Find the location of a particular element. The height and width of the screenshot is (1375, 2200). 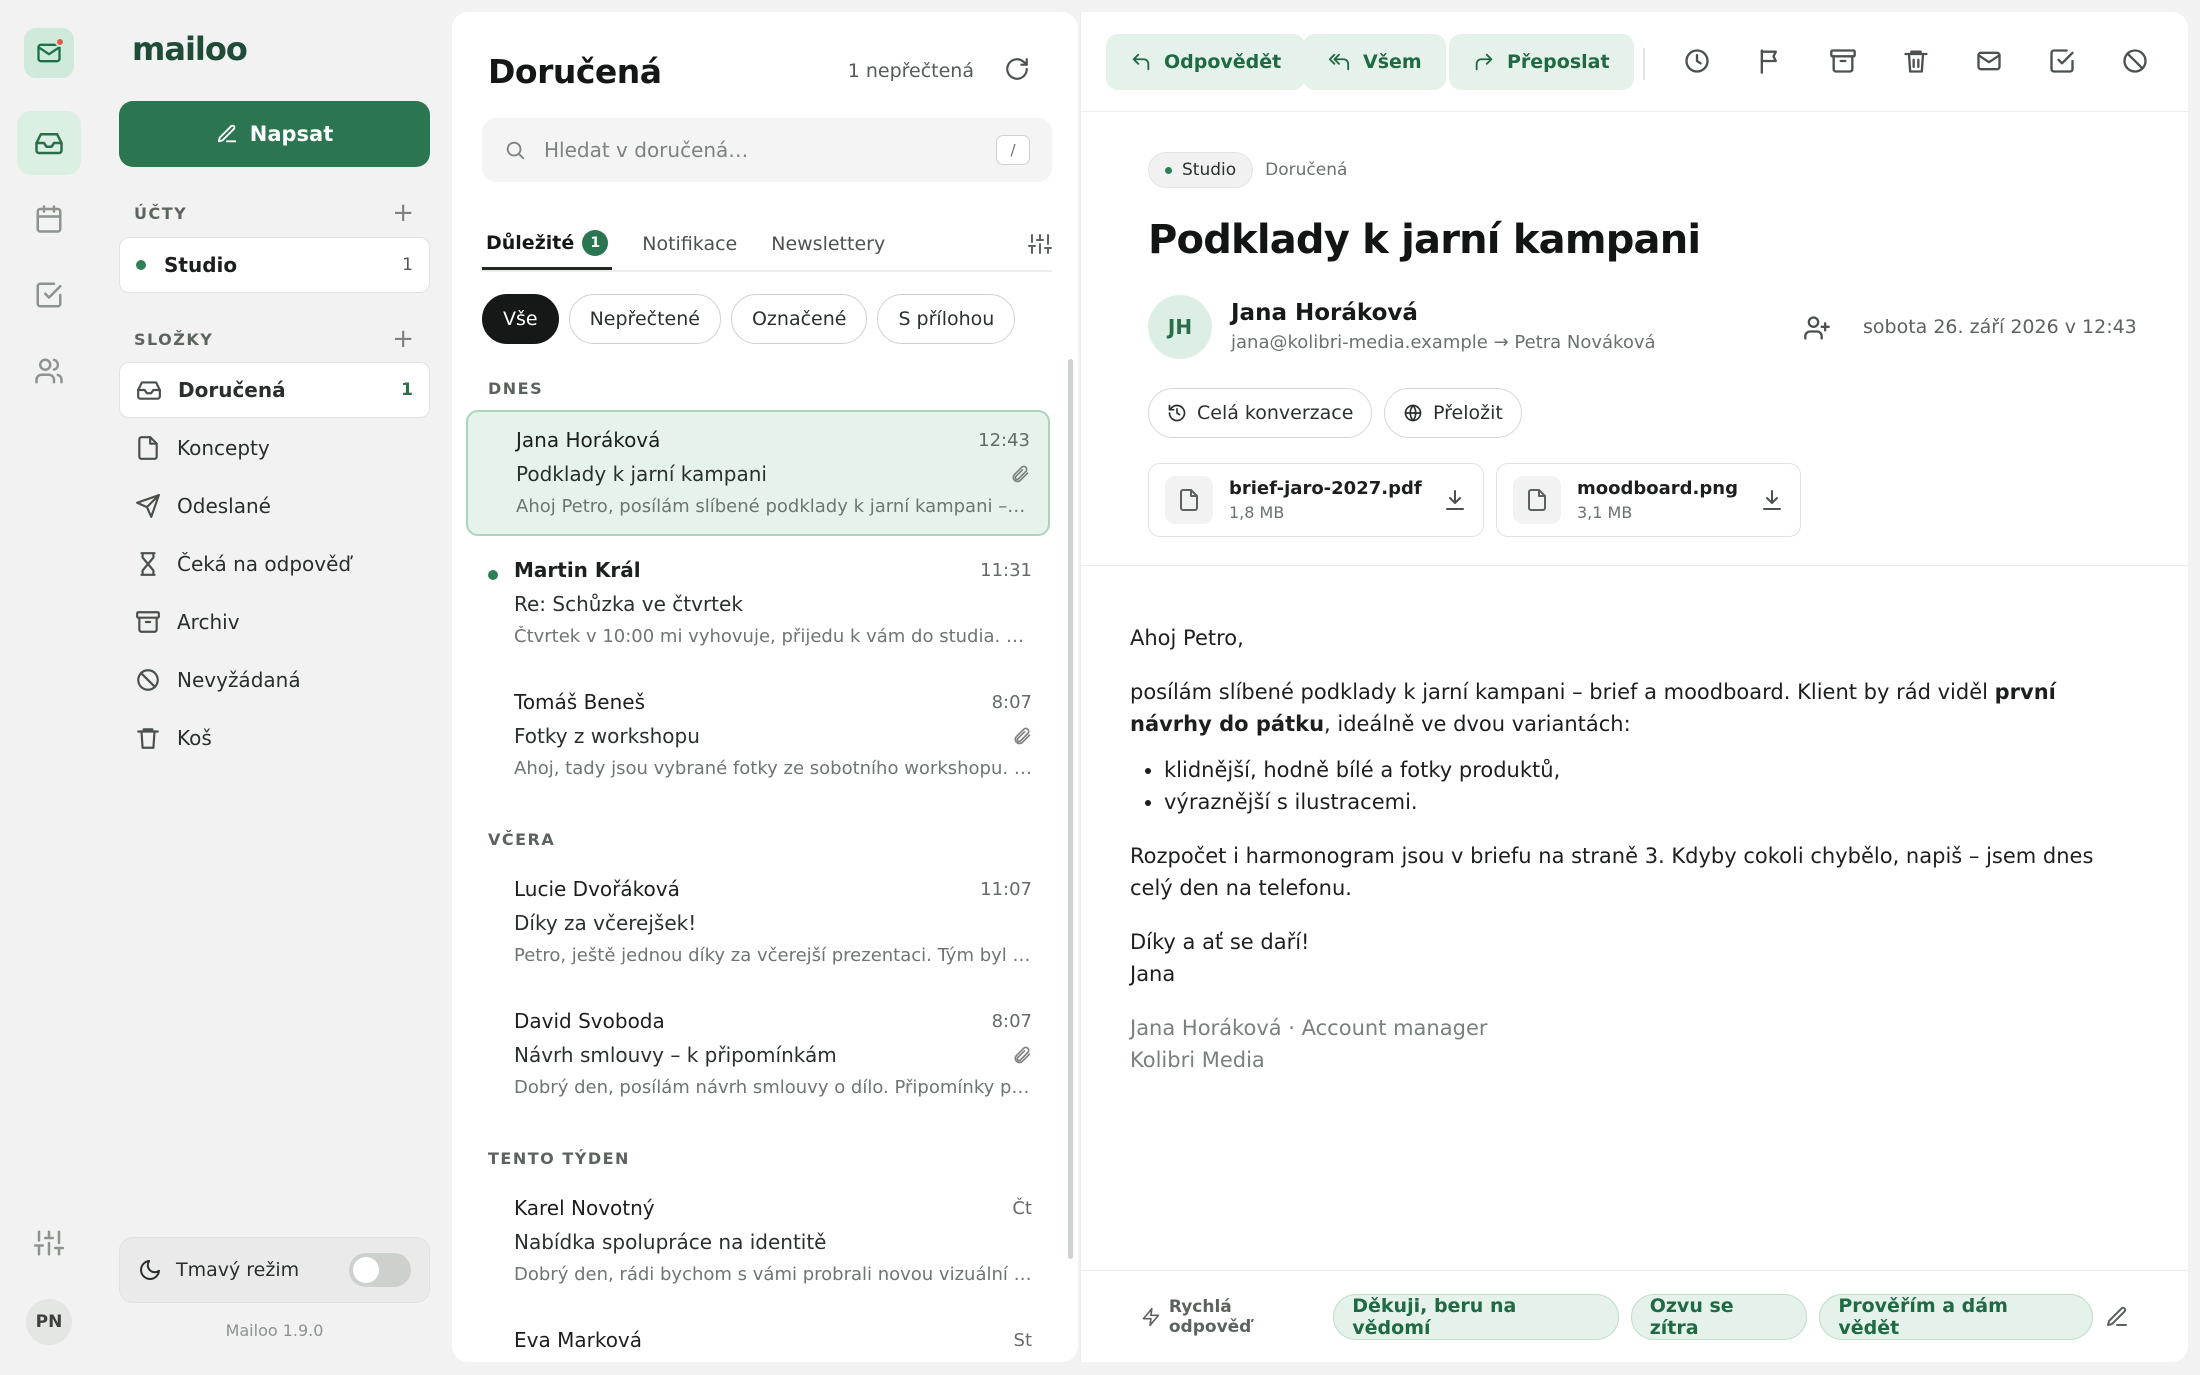

delete-button is located at coordinates (1916, 61).